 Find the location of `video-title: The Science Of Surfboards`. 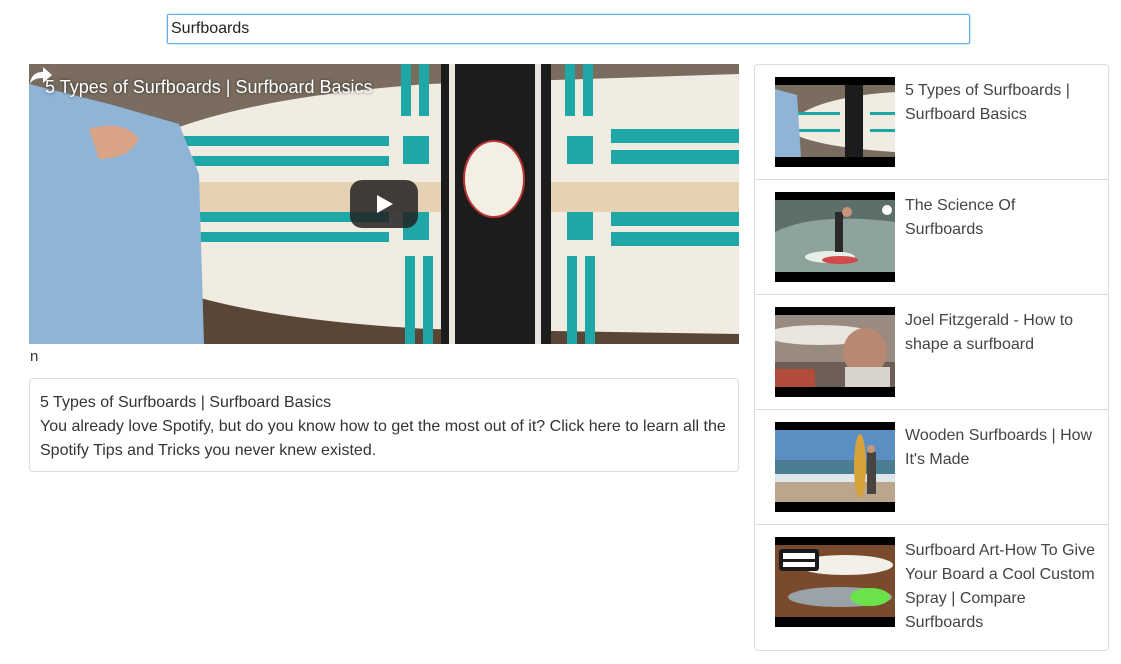

video-title: The Science Of Surfboards is located at coordinates (1000, 218).